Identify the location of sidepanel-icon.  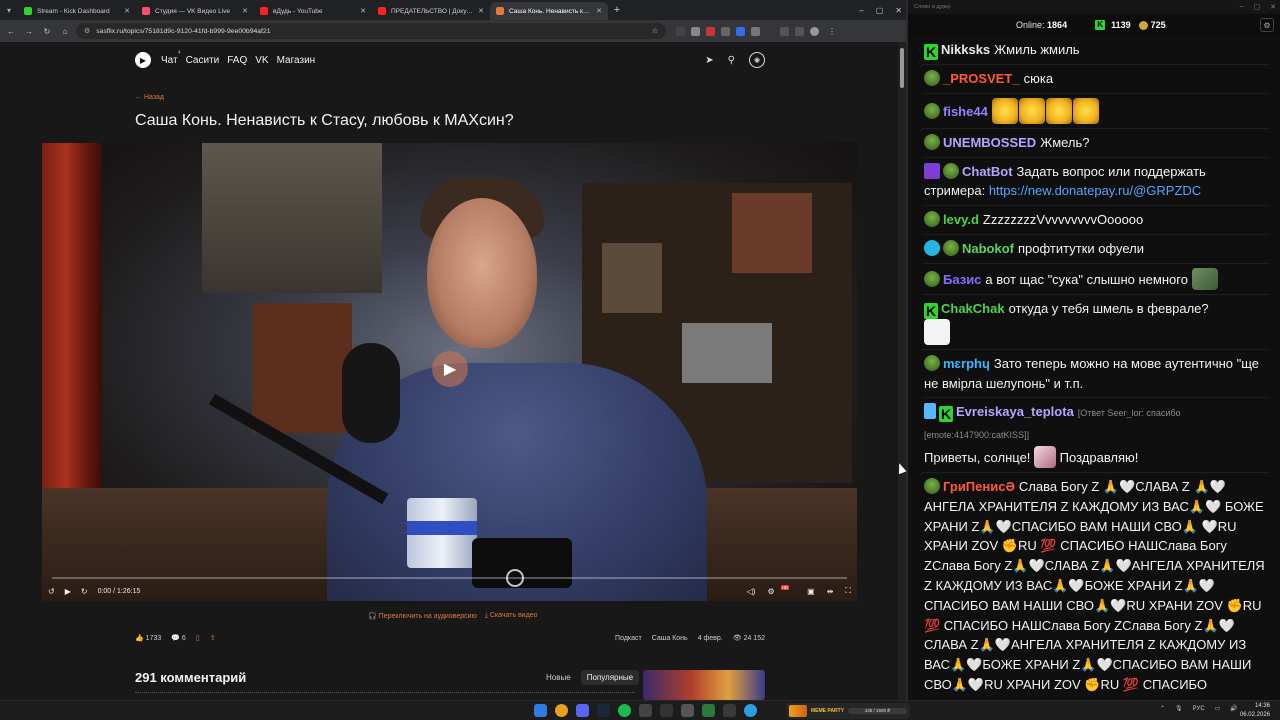
(799, 31).